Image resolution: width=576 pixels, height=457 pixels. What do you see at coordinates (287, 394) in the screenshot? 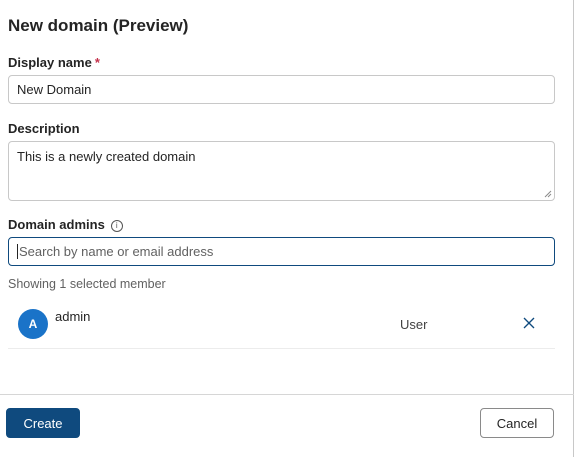
I see `footer-divider` at bounding box center [287, 394].